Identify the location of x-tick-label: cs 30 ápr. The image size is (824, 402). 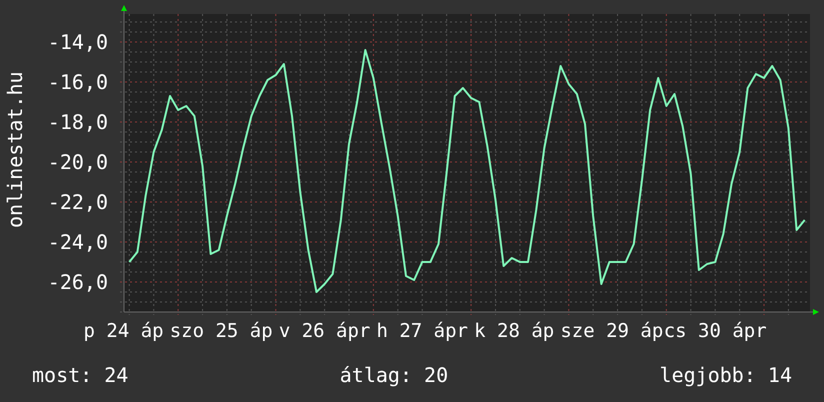
(715, 331).